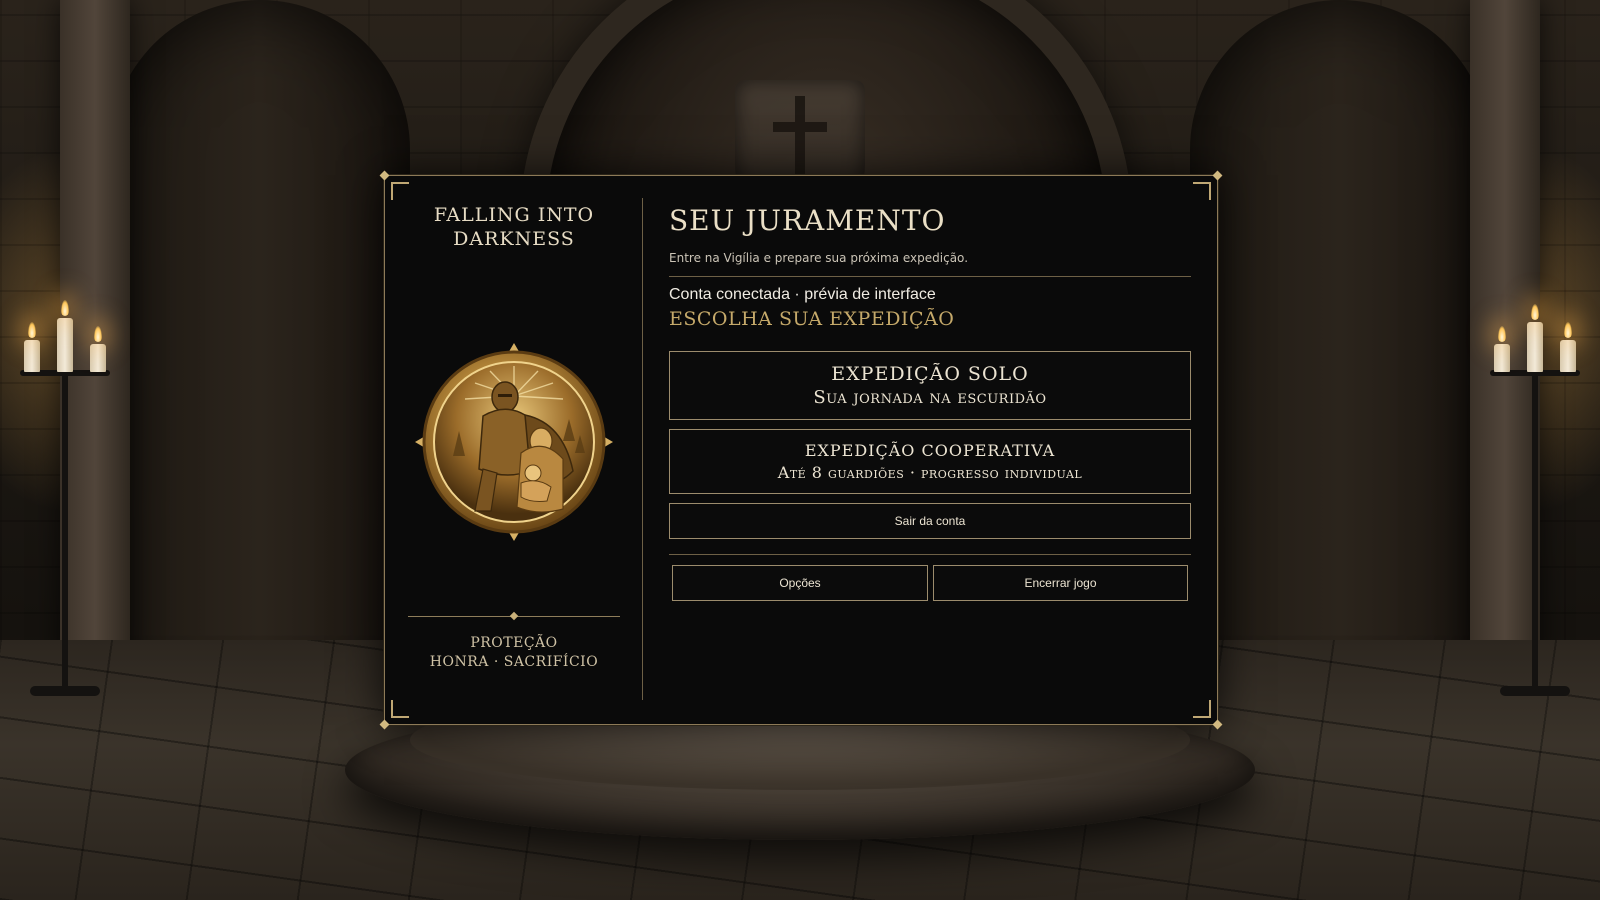 The height and width of the screenshot is (900, 1600). I want to click on column-divider, so click(642, 449).